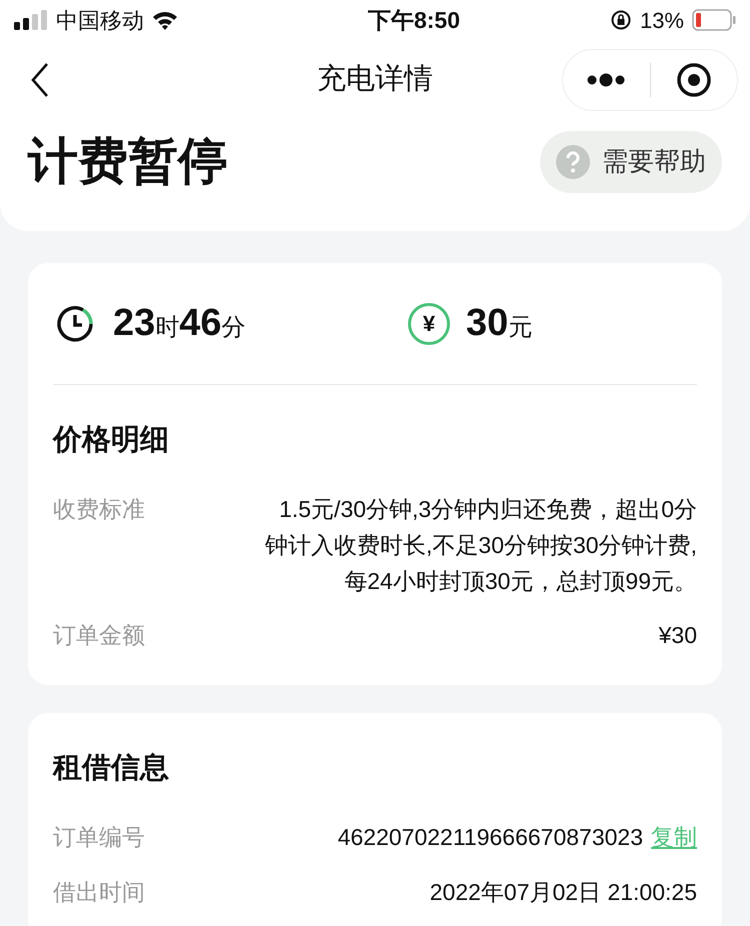 The height and width of the screenshot is (926, 750). Describe the element at coordinates (563, 892) in the screenshot. I see `row-value: 2022年07月02日 21:00:25` at that location.